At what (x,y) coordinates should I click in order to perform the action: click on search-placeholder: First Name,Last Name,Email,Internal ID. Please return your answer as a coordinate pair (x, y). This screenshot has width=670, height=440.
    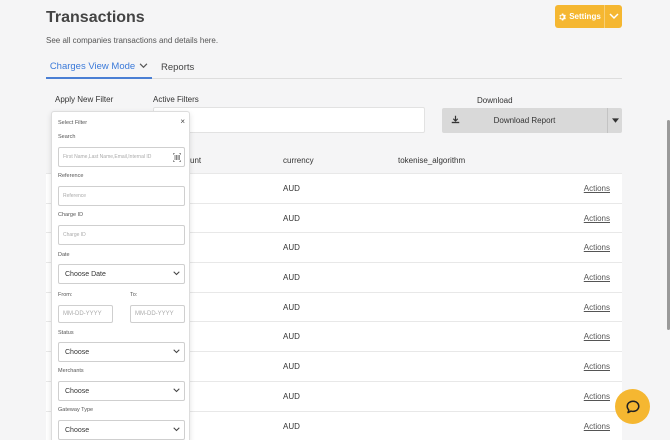
    Looking at the image, I should click on (107, 157).